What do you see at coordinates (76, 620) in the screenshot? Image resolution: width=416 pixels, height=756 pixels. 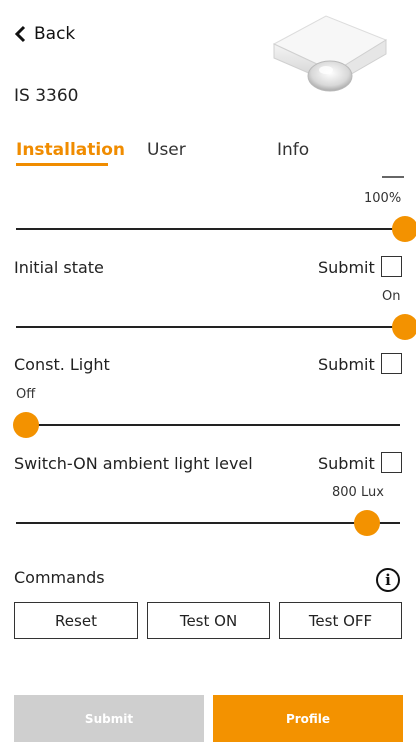 I see `reset-button: Reset` at bounding box center [76, 620].